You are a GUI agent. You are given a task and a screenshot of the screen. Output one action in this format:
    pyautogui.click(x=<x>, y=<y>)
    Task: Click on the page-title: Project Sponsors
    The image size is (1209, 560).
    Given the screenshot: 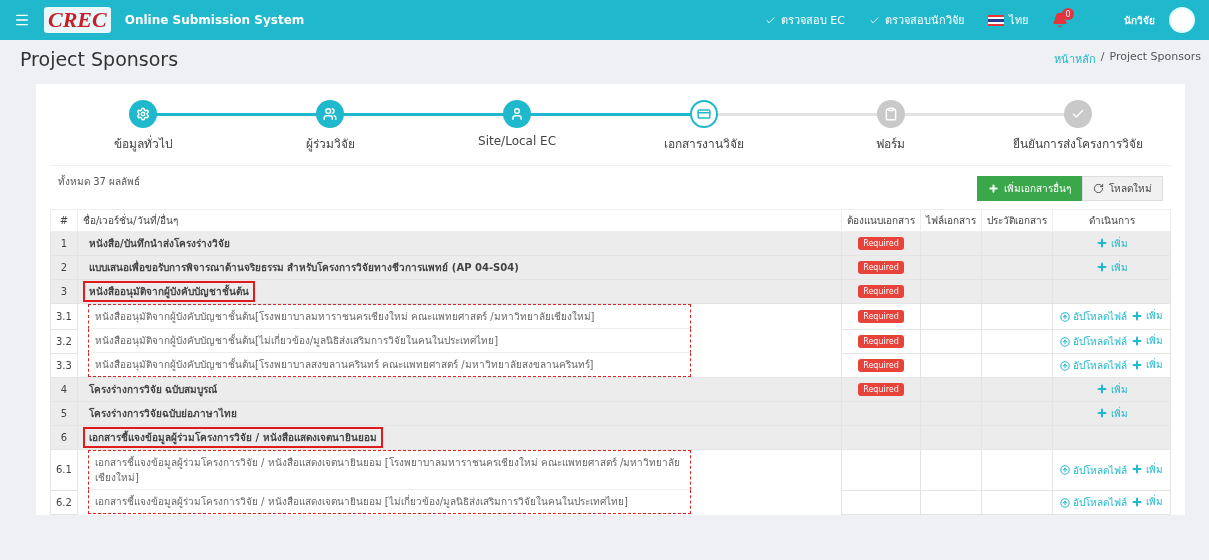 What is the action you would take?
    pyautogui.click(x=99, y=59)
    